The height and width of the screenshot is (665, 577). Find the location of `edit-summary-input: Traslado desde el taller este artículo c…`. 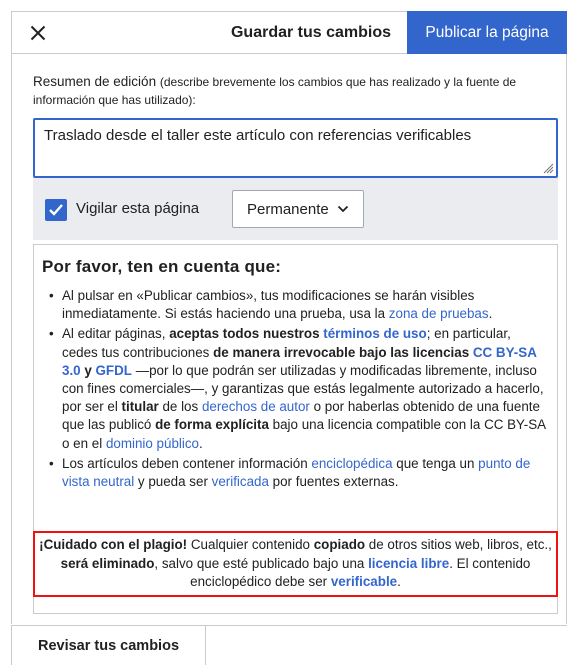

edit-summary-input: Traslado desde el taller este artículo c… is located at coordinates (295, 148).